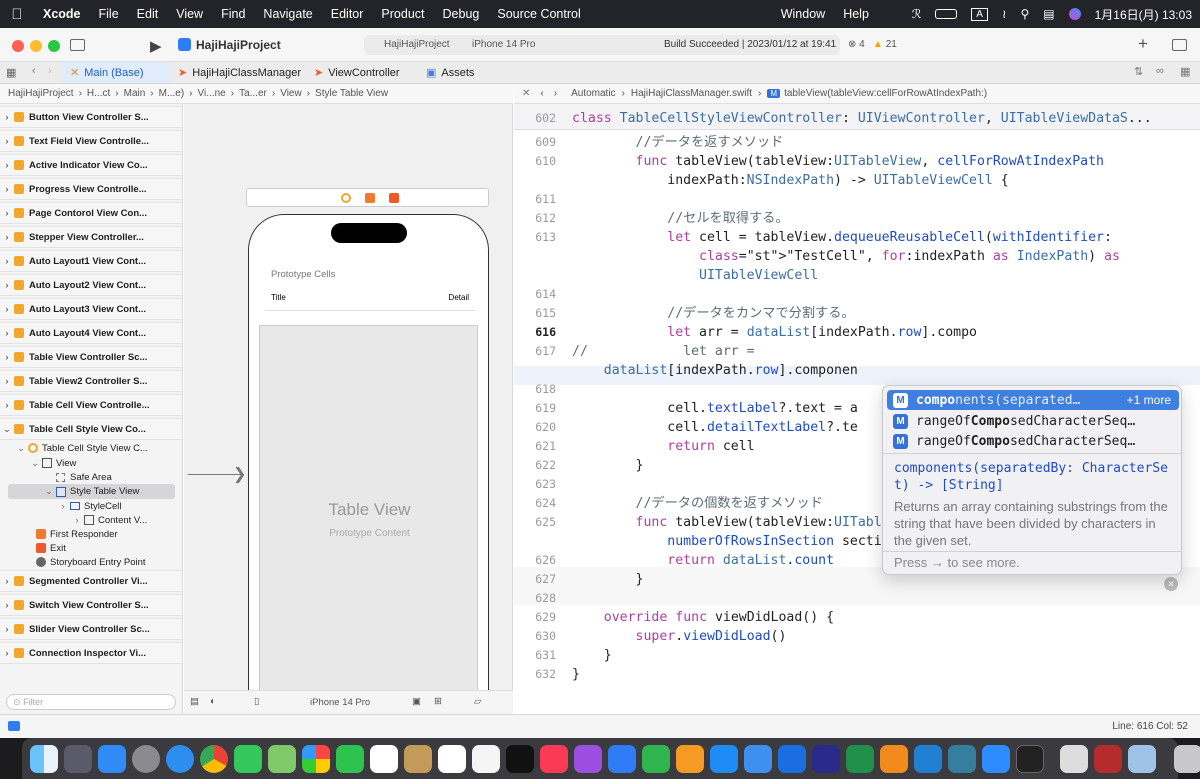 This screenshot has width=1200, height=779. What do you see at coordinates (253, 93) in the screenshot?
I see `jump-item: Ta...er` at bounding box center [253, 93].